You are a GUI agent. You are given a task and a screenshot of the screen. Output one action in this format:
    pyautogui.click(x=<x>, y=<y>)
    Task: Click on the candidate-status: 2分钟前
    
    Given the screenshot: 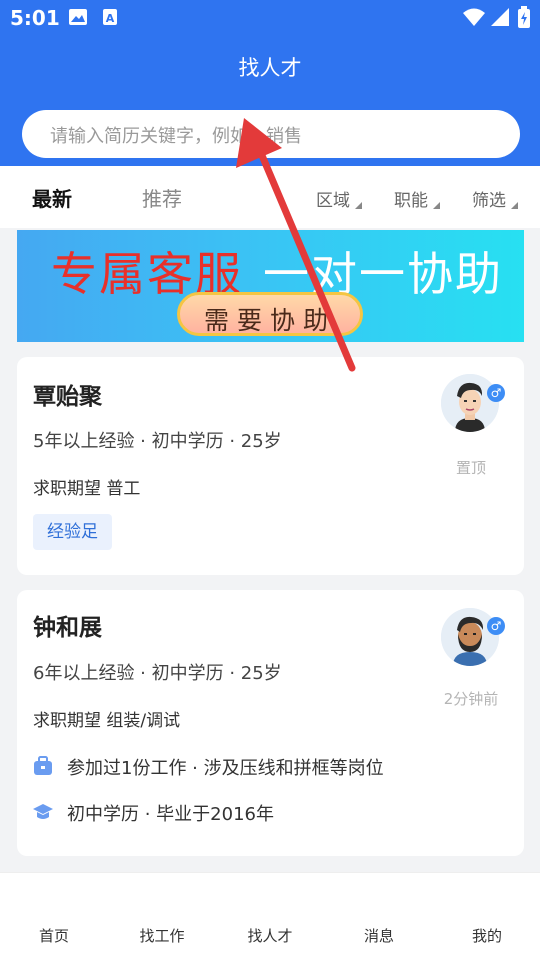 What is the action you would take?
    pyautogui.click(x=471, y=699)
    